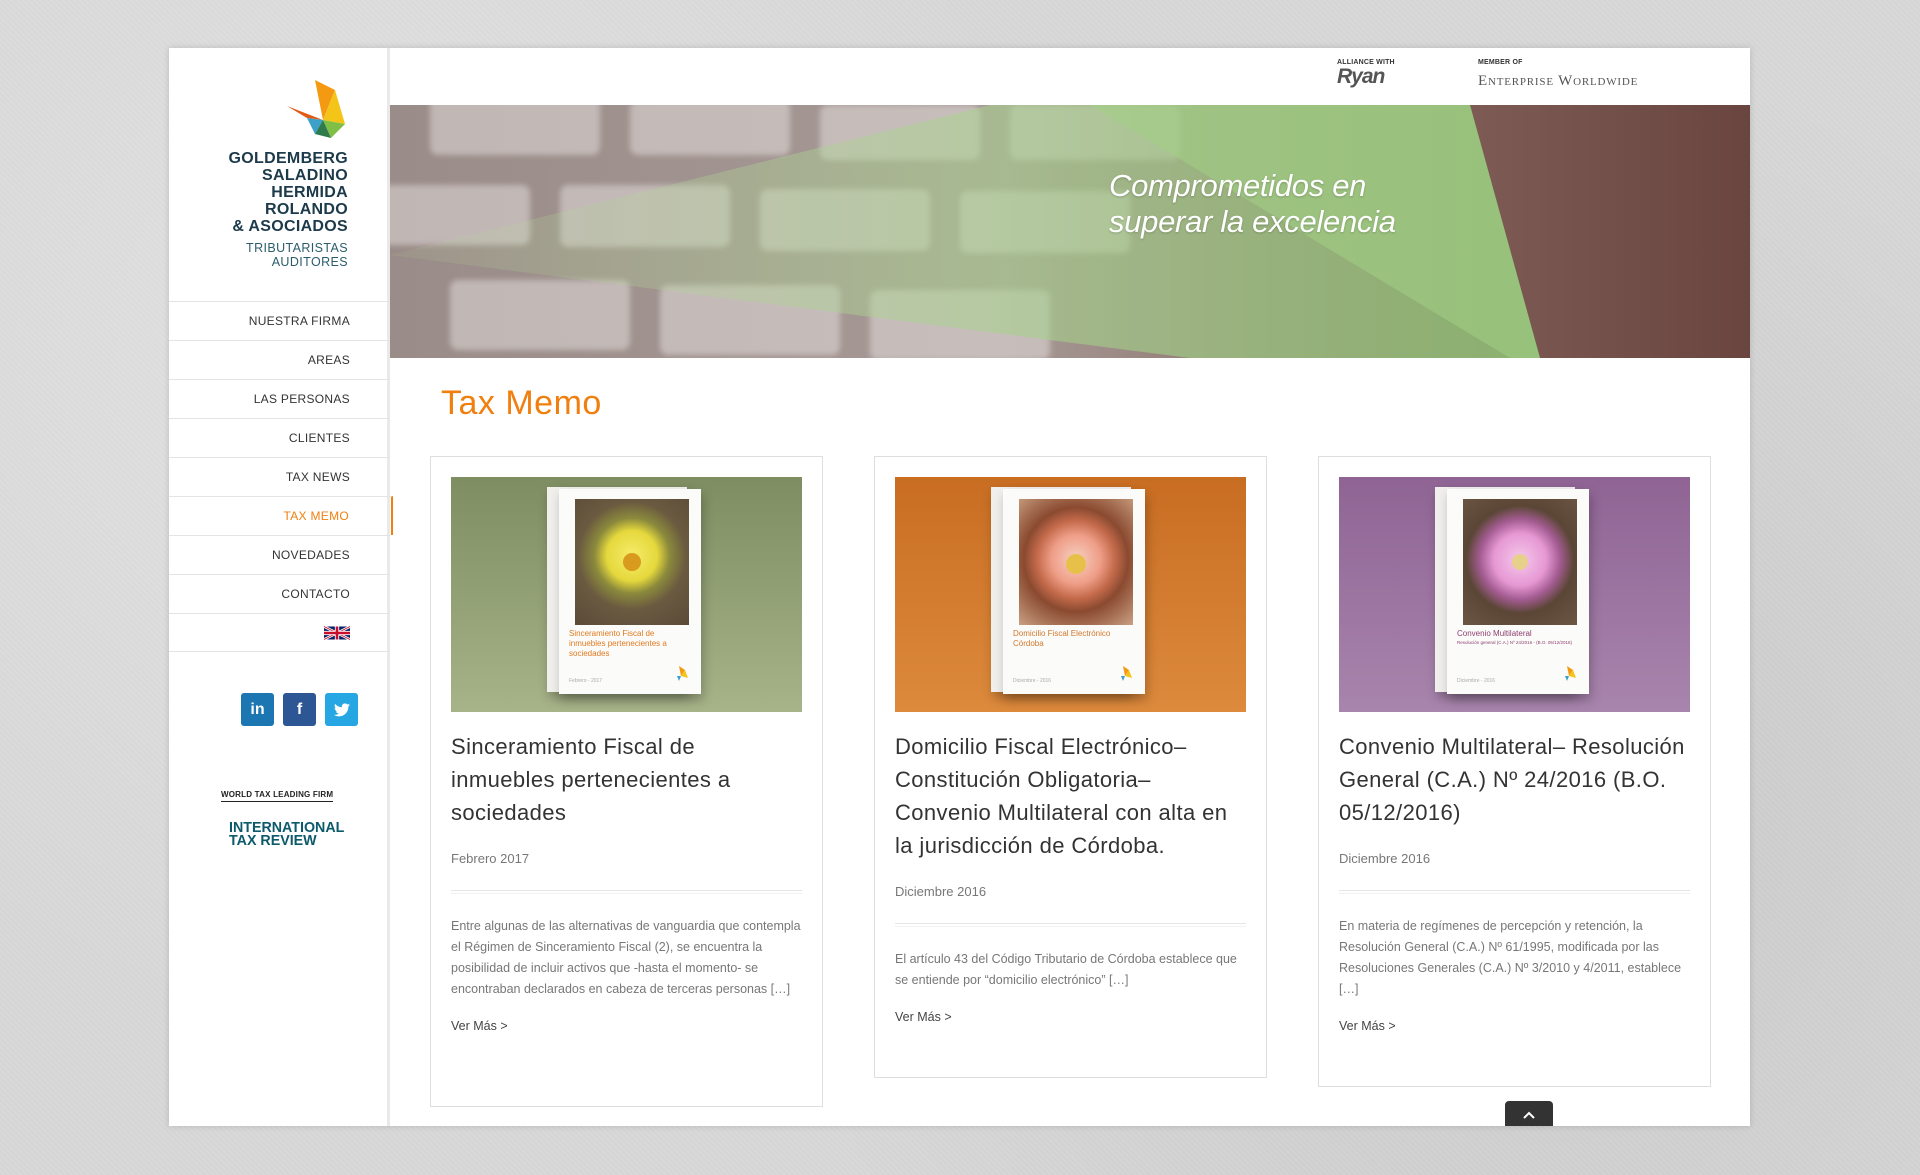  Describe the element at coordinates (279, 554) in the screenshot. I see `nav-item-novedades: NOVEDADES` at that location.